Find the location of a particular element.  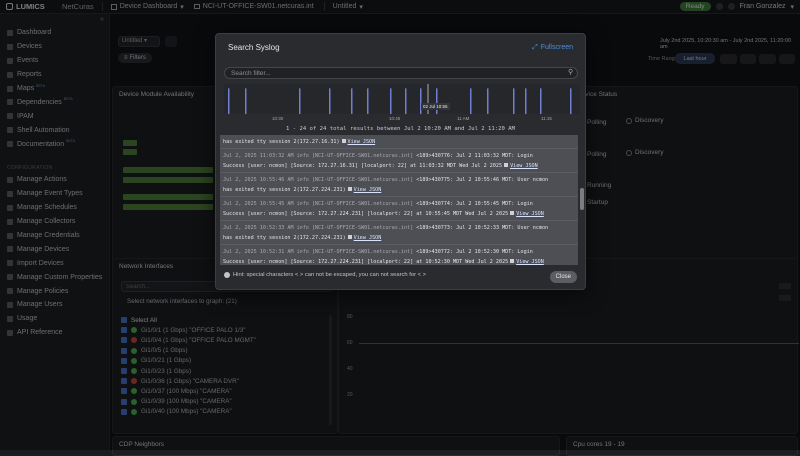

entry-timestamp: Jul 2, 2025 11:03:32 AM info is located at coordinates (266, 156).